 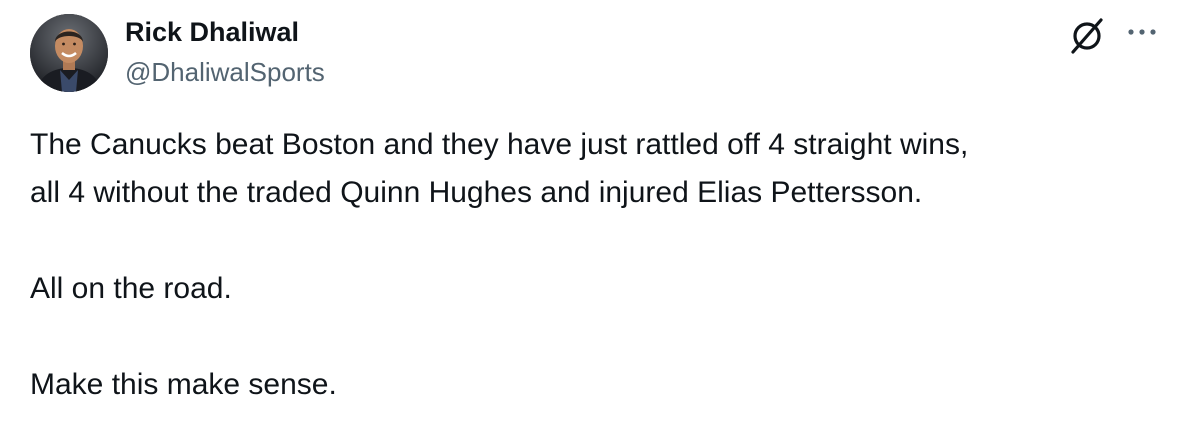 What do you see at coordinates (1142, 32) in the screenshot?
I see `more-options-icon` at bounding box center [1142, 32].